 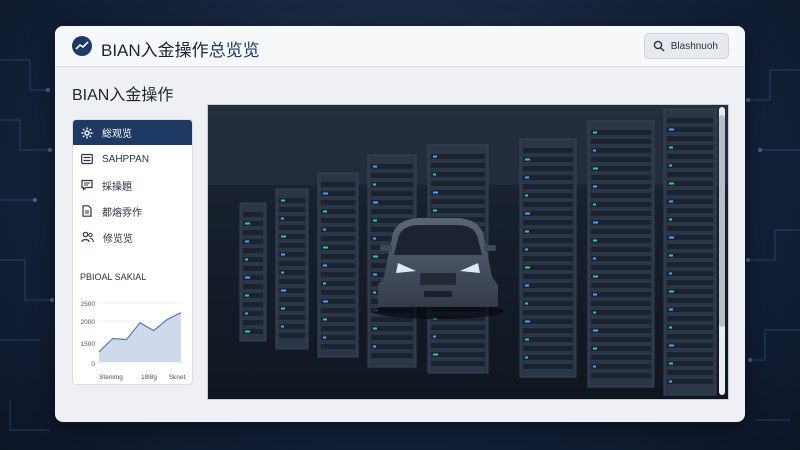 What do you see at coordinates (722, 221) in the screenshot?
I see `scrollbar-thumb` at bounding box center [722, 221].